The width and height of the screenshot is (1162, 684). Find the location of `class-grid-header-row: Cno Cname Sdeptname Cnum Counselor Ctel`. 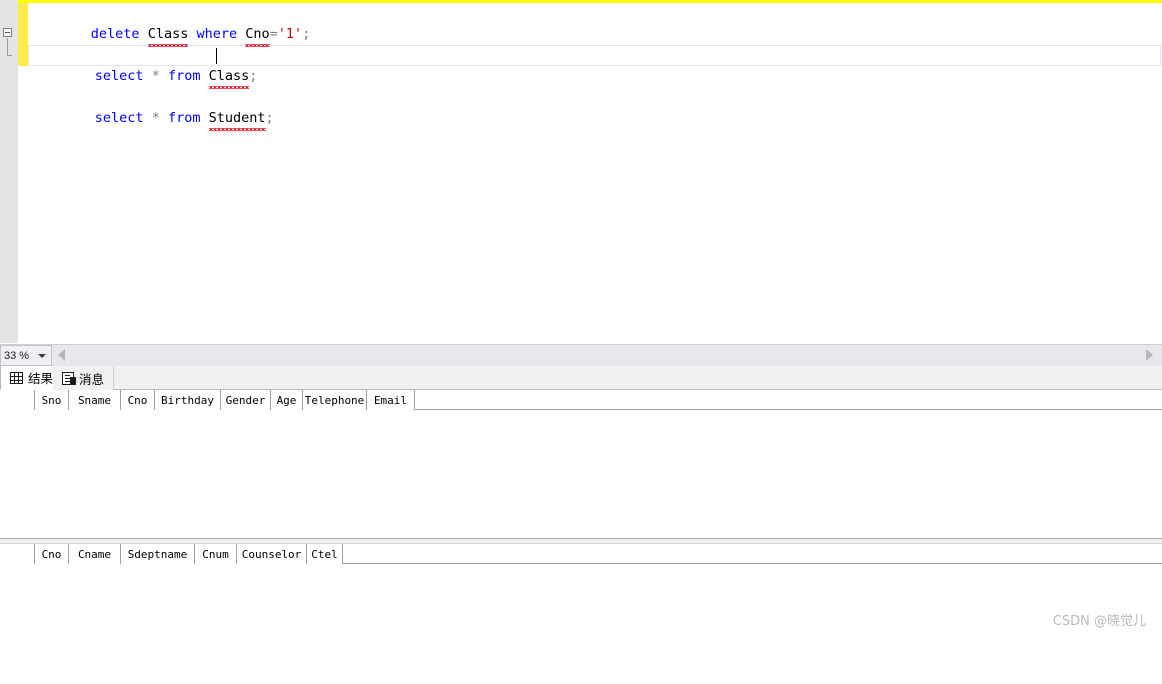

class-grid-header-row: Cno Cname Sdeptname Cnum Counselor Ctel is located at coordinates (581, 554).